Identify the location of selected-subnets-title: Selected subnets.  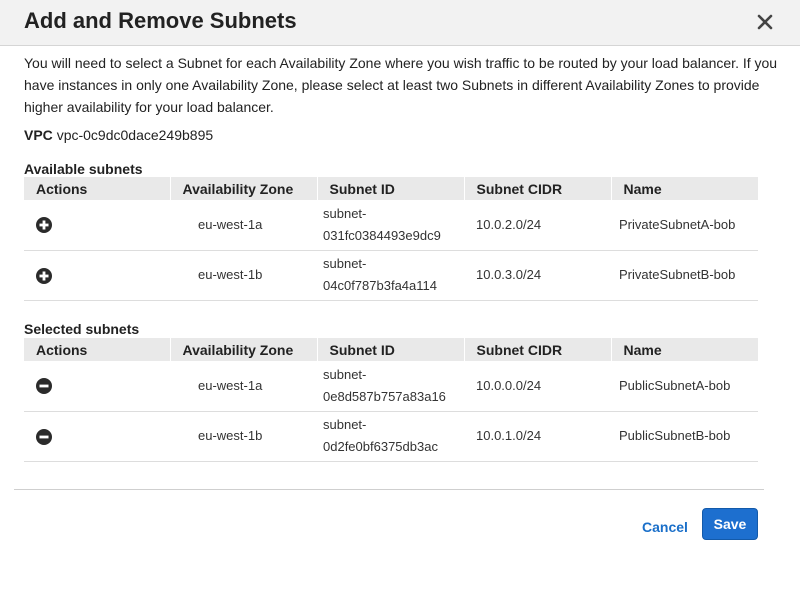
(82, 329).